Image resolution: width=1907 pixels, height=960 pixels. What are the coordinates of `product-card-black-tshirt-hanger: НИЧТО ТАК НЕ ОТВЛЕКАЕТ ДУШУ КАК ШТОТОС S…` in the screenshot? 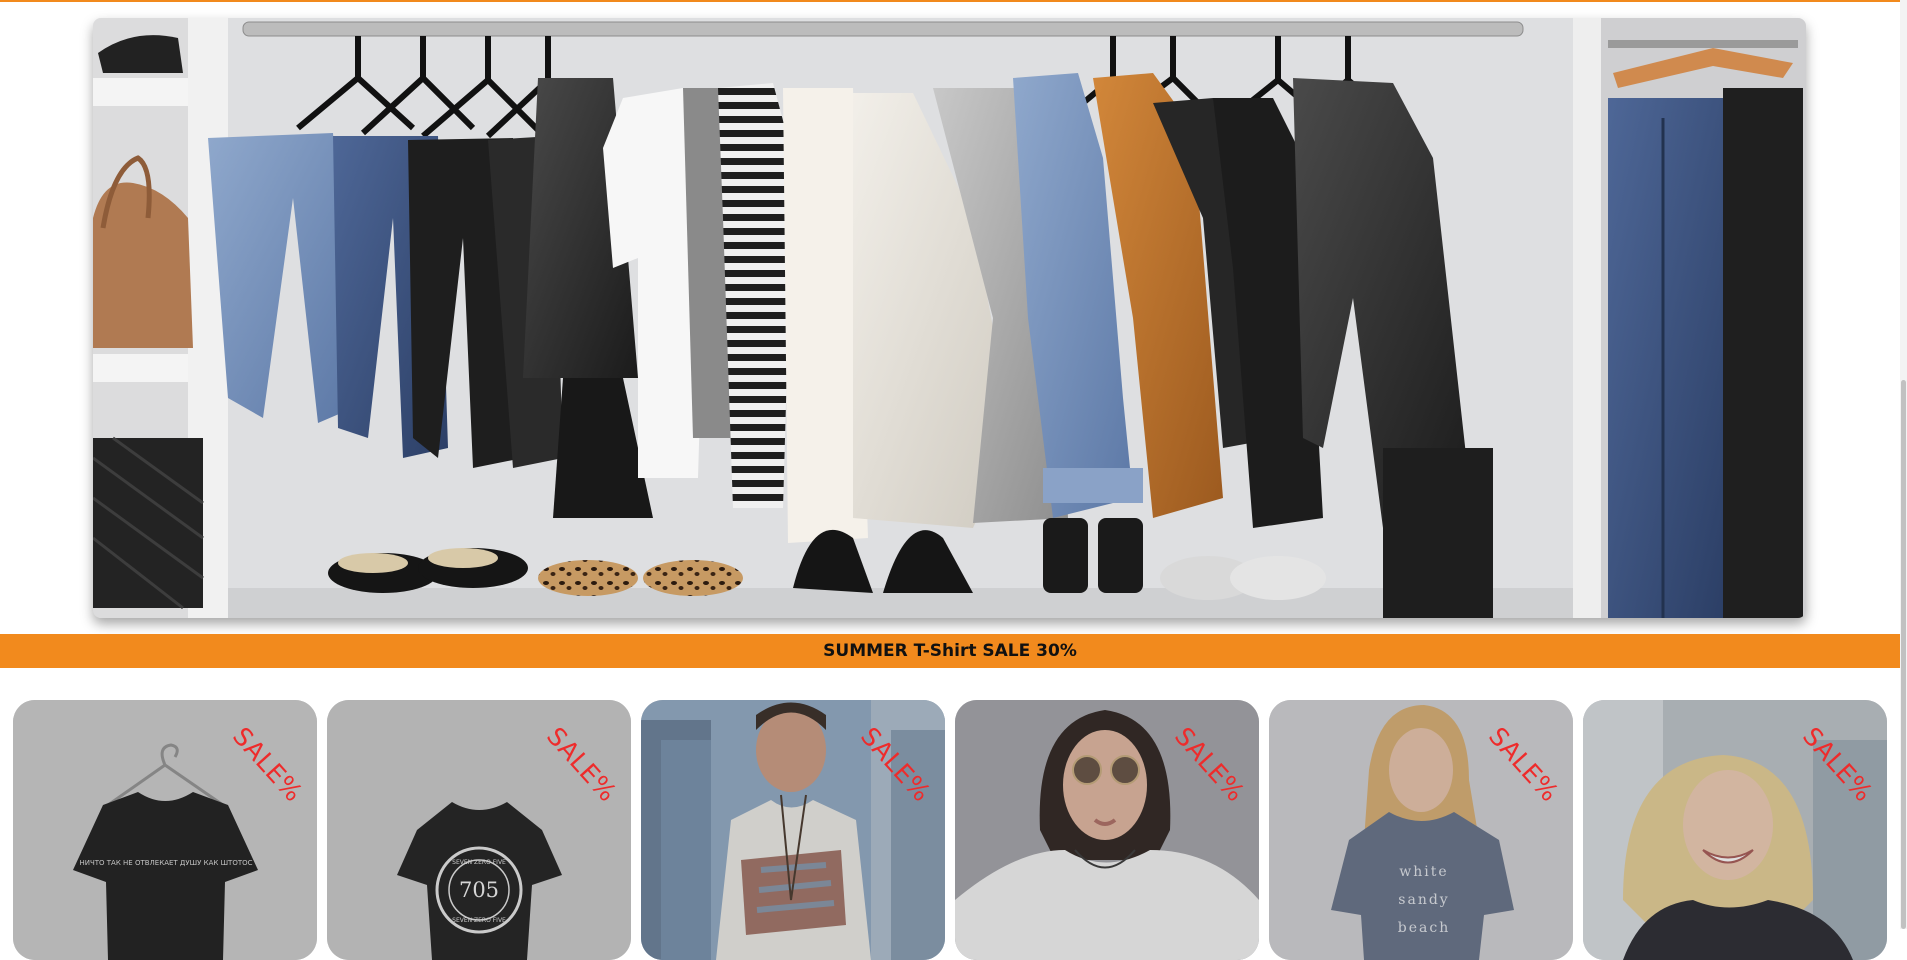 It's located at (165, 830).